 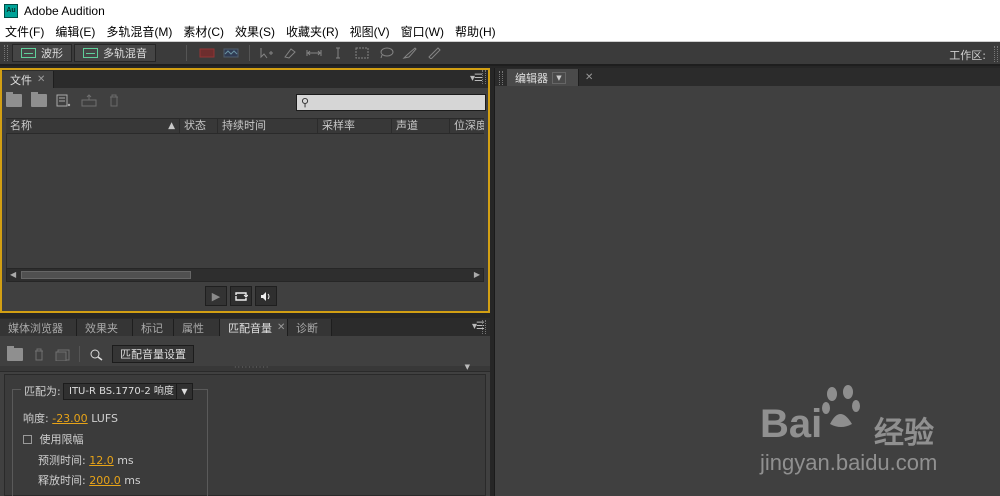 What do you see at coordinates (476, 78) in the screenshot?
I see `panel-menu-icon: ▾☰` at bounding box center [476, 78].